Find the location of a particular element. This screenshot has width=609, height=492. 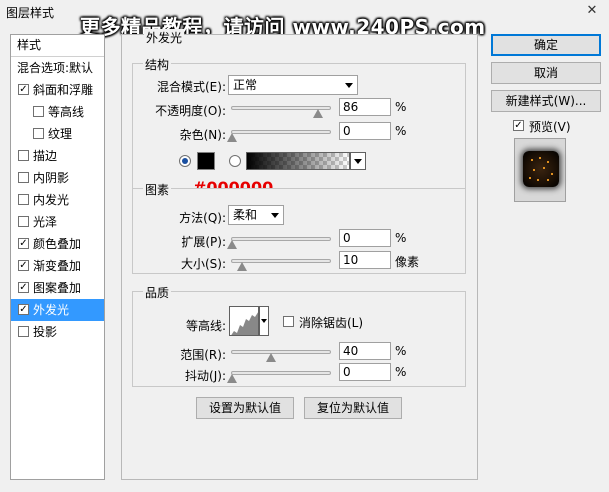

range-label: 范围(R): is located at coordinates (203, 355).